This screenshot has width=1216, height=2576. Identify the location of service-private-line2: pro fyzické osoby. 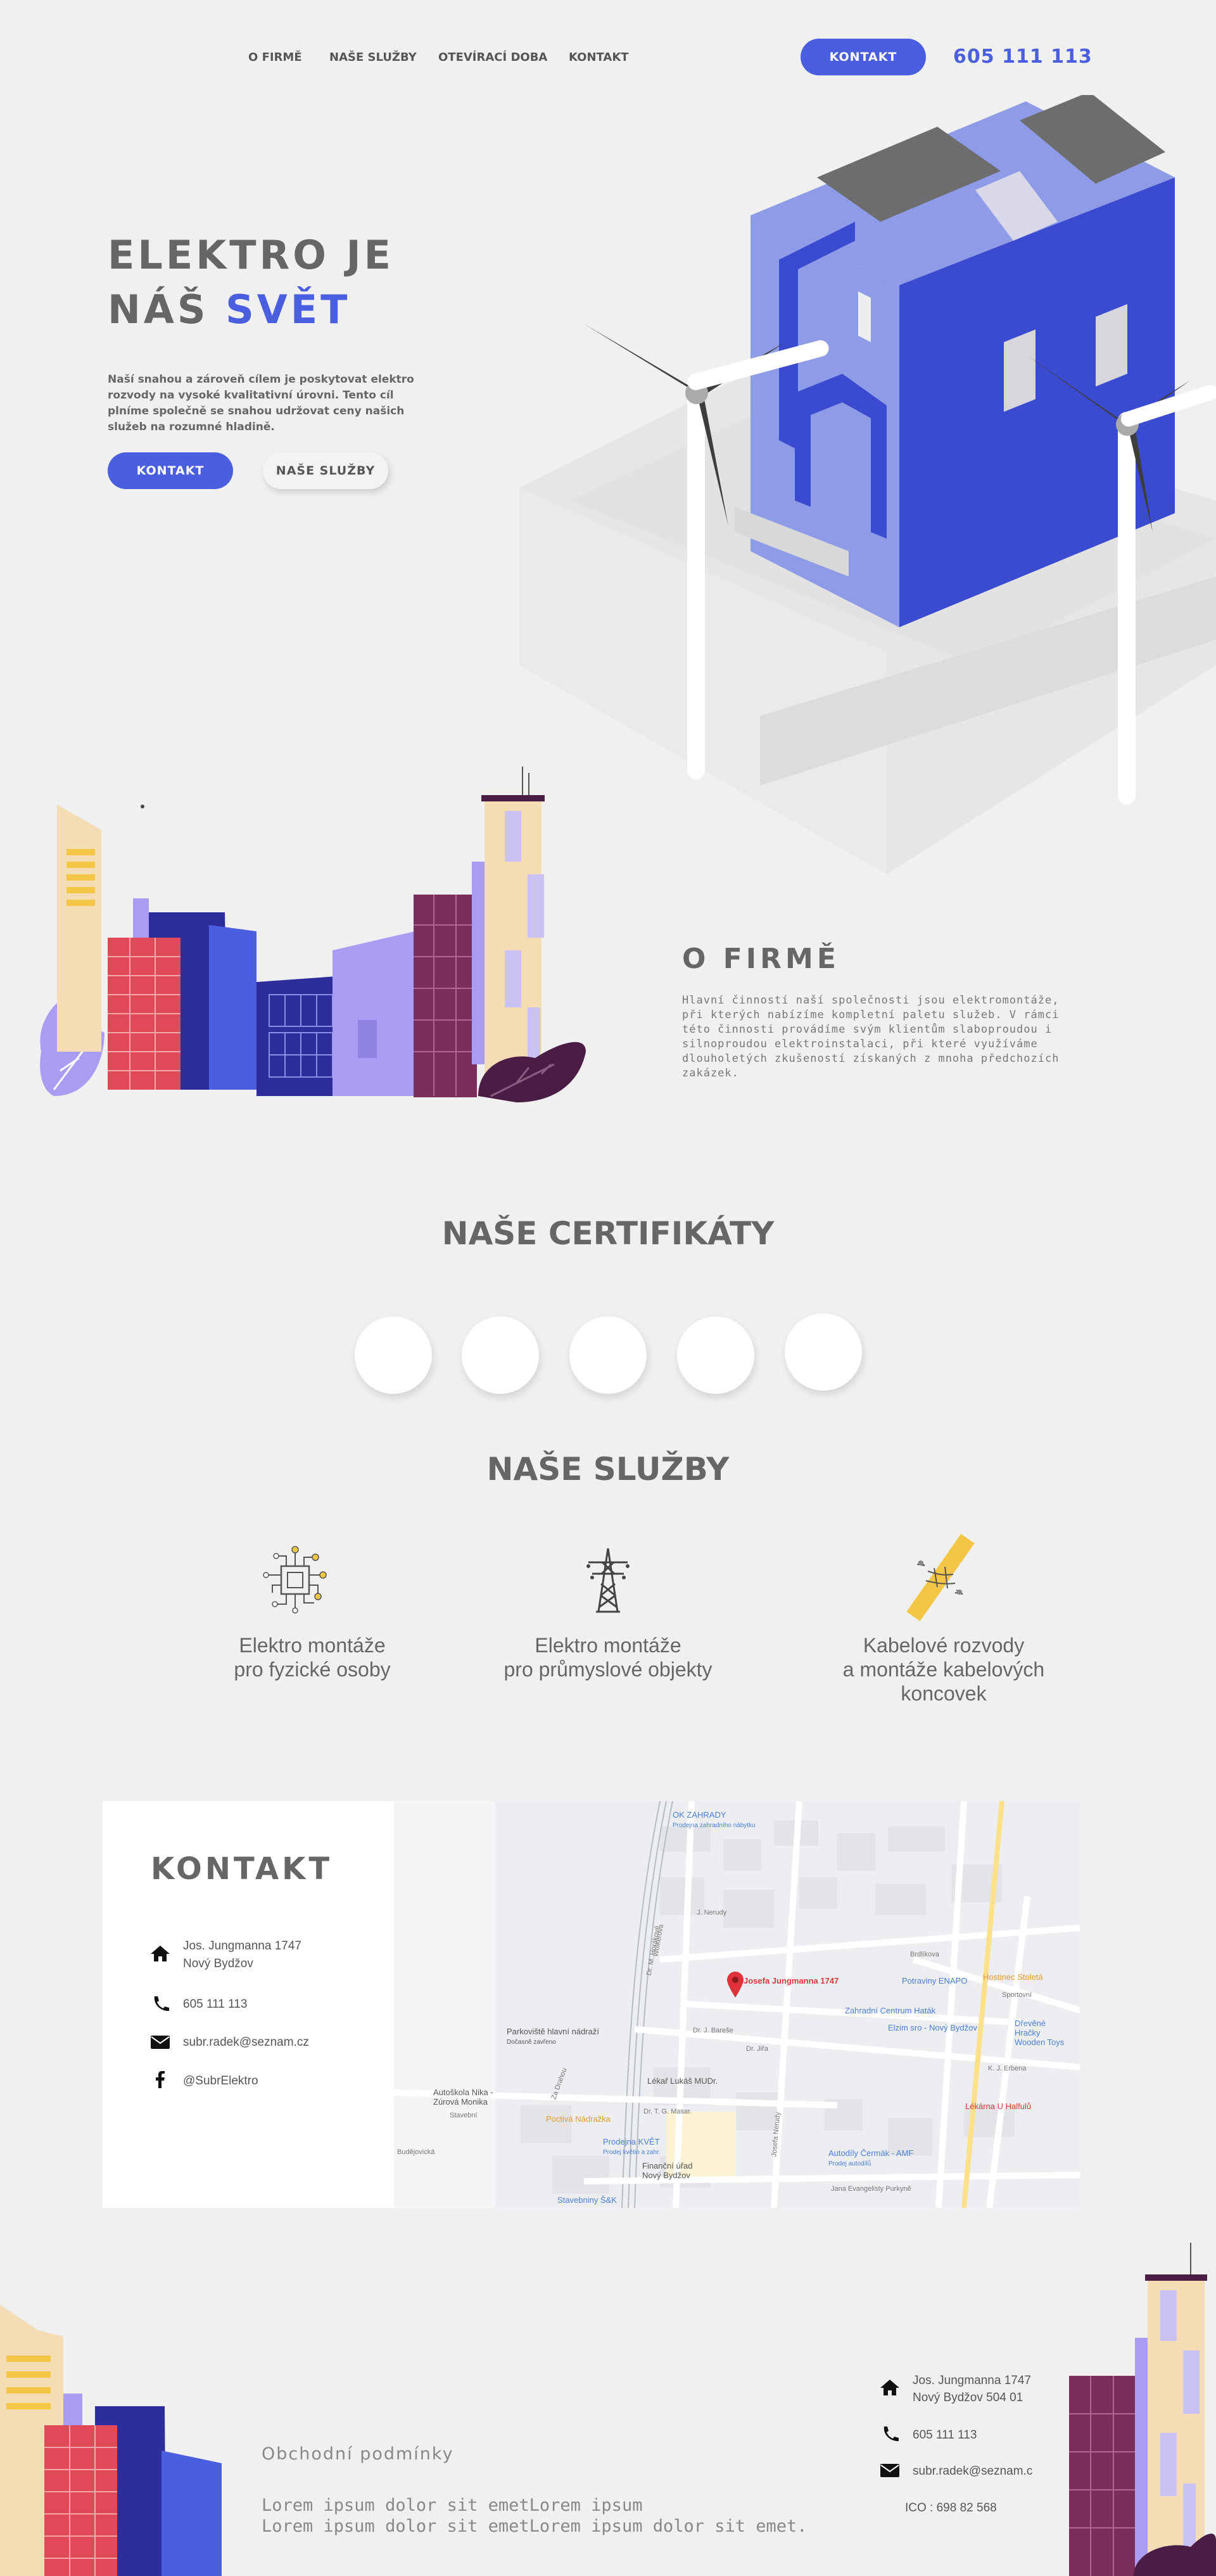
(312, 1670).